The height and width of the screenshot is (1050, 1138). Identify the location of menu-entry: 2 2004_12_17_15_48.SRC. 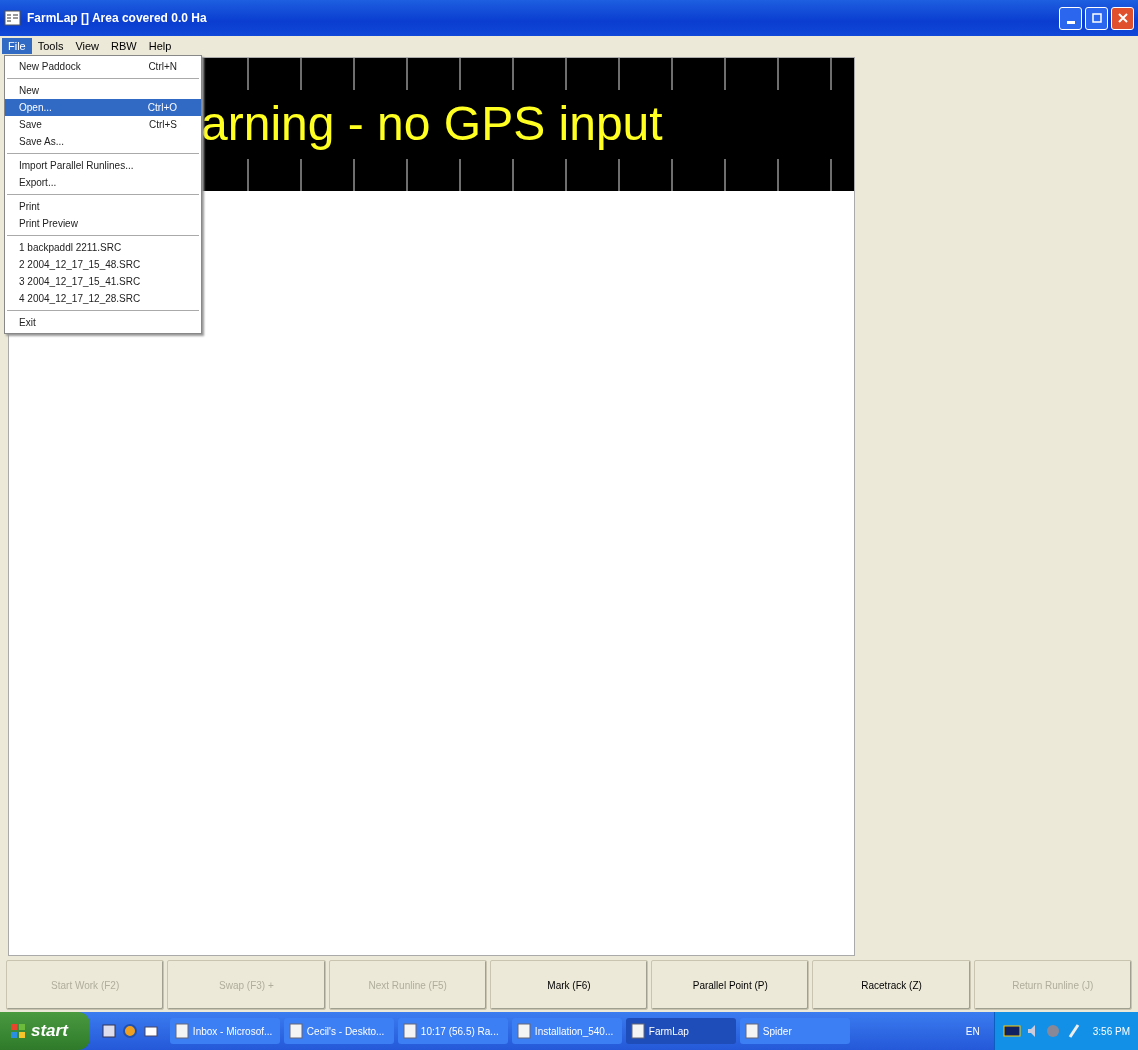
(103, 264).